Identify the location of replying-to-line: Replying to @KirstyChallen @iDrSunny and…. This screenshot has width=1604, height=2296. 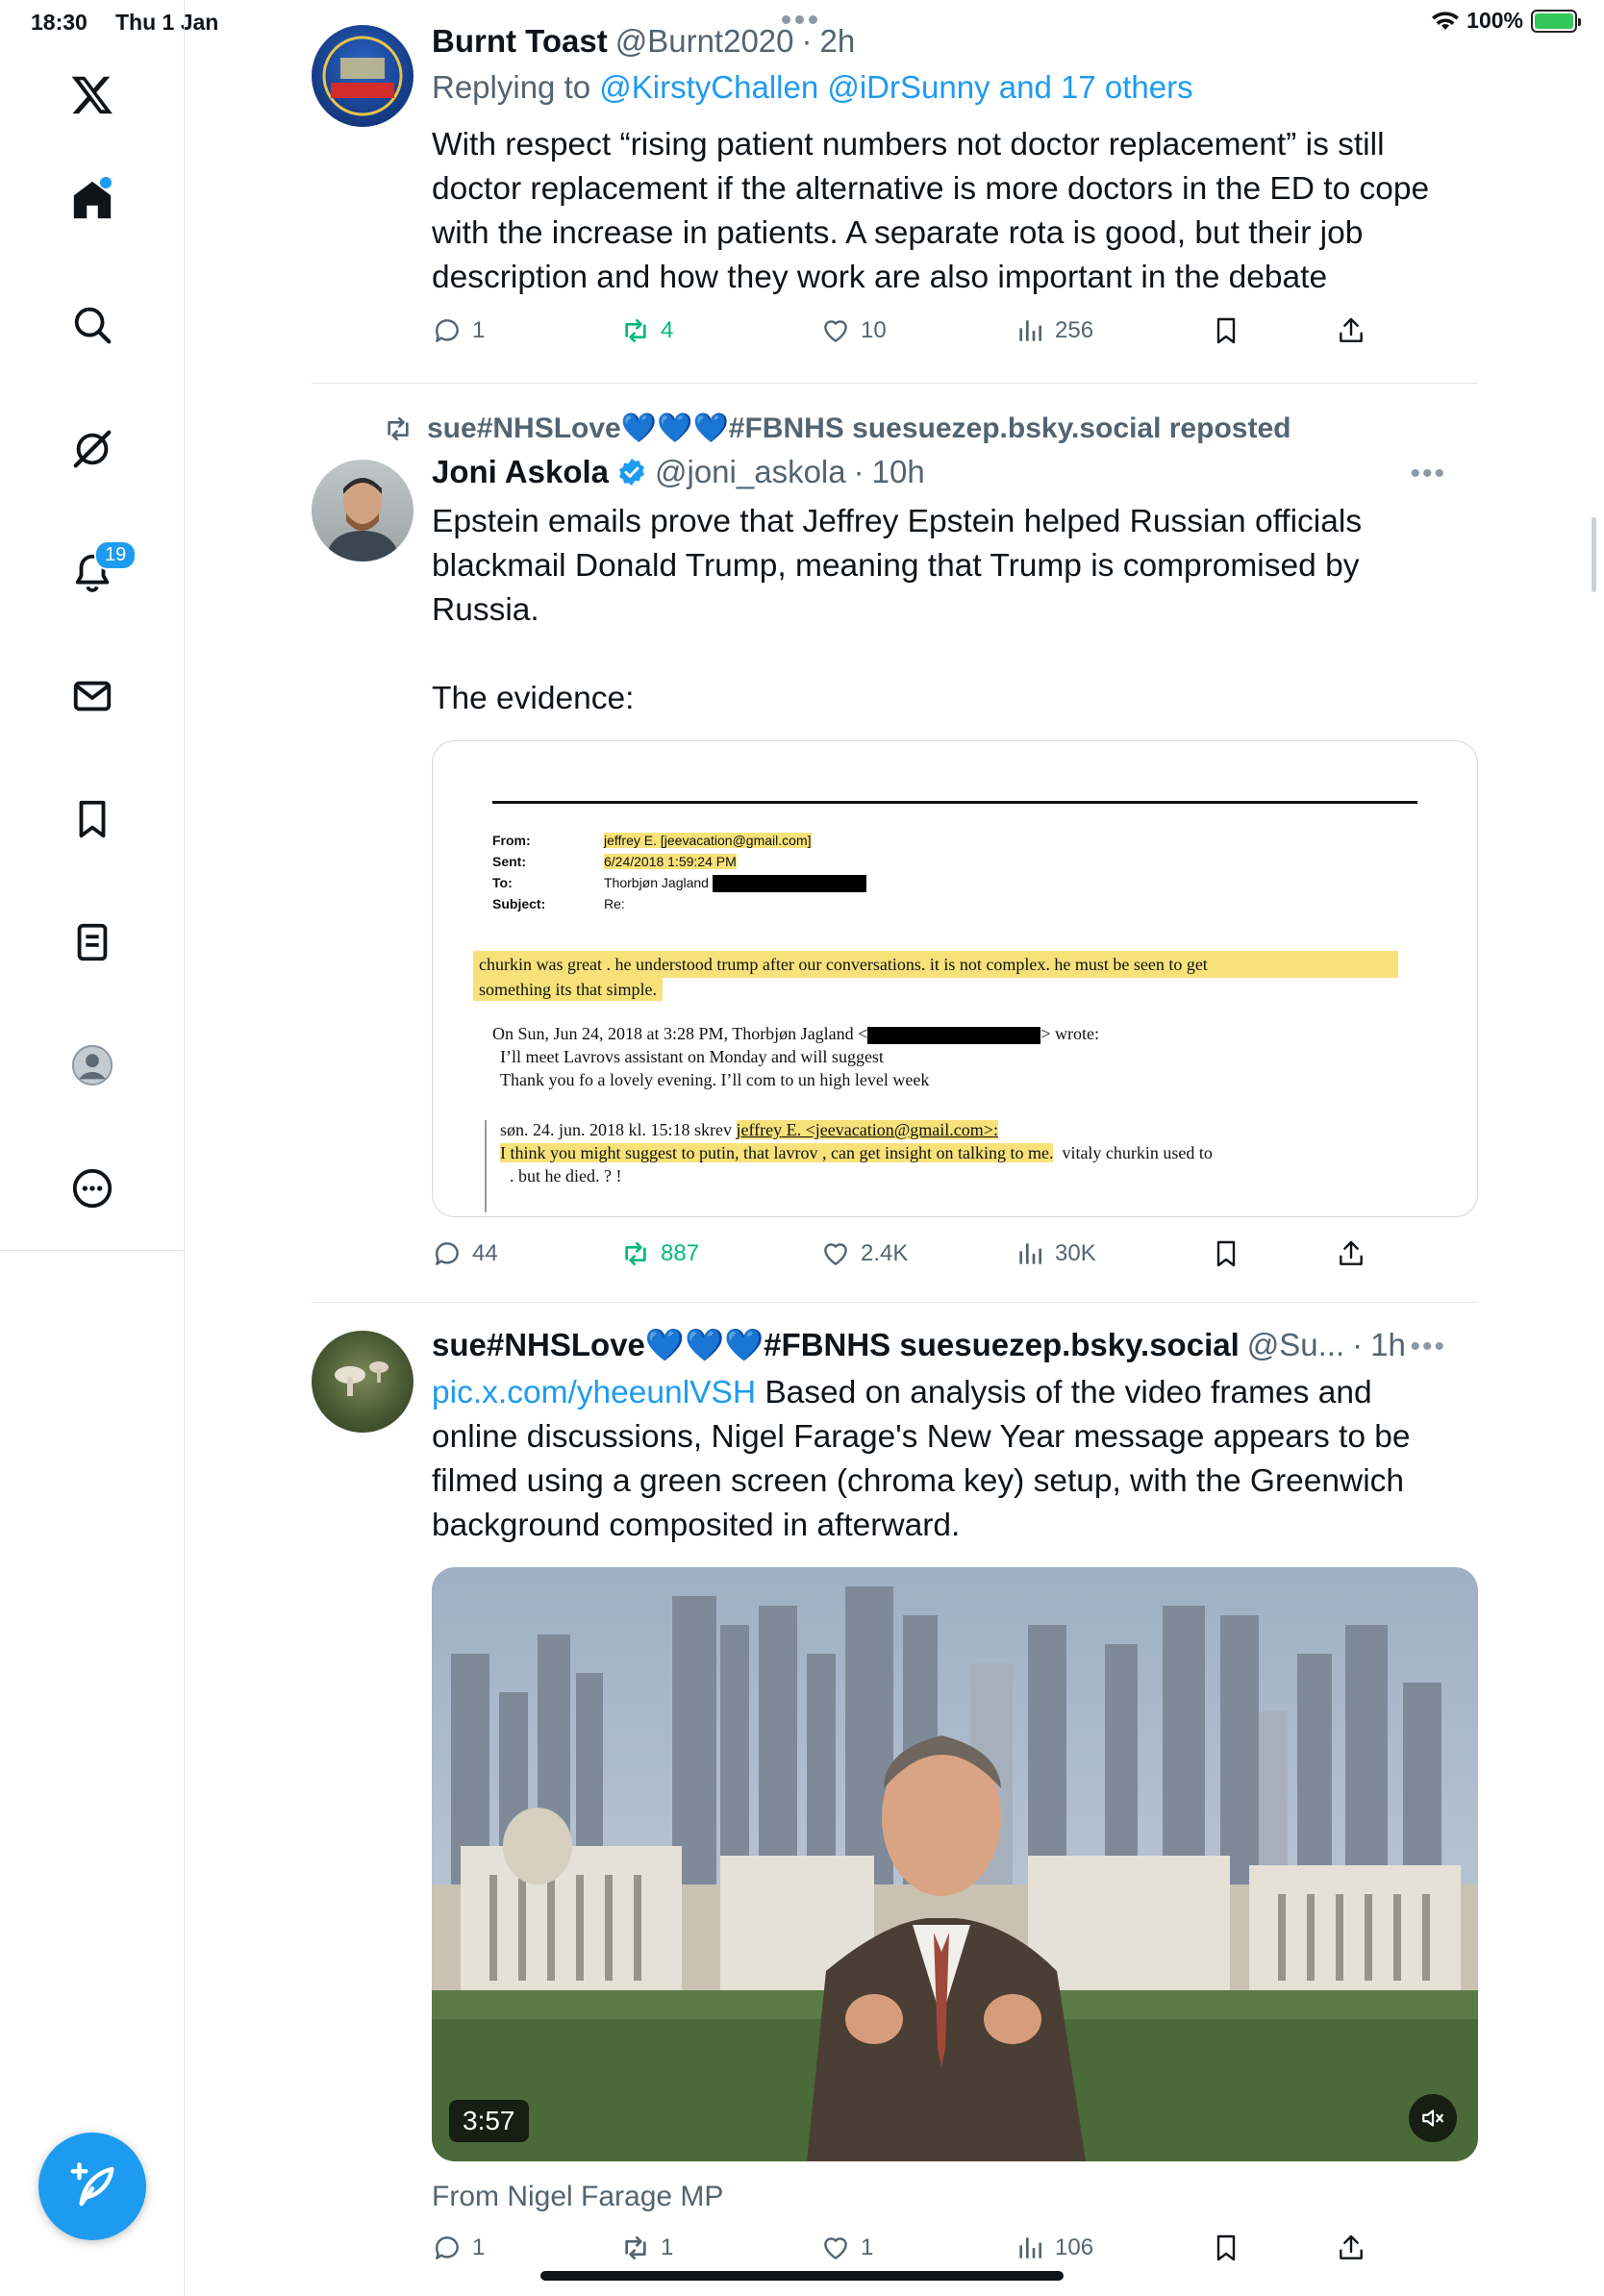
(812, 87).